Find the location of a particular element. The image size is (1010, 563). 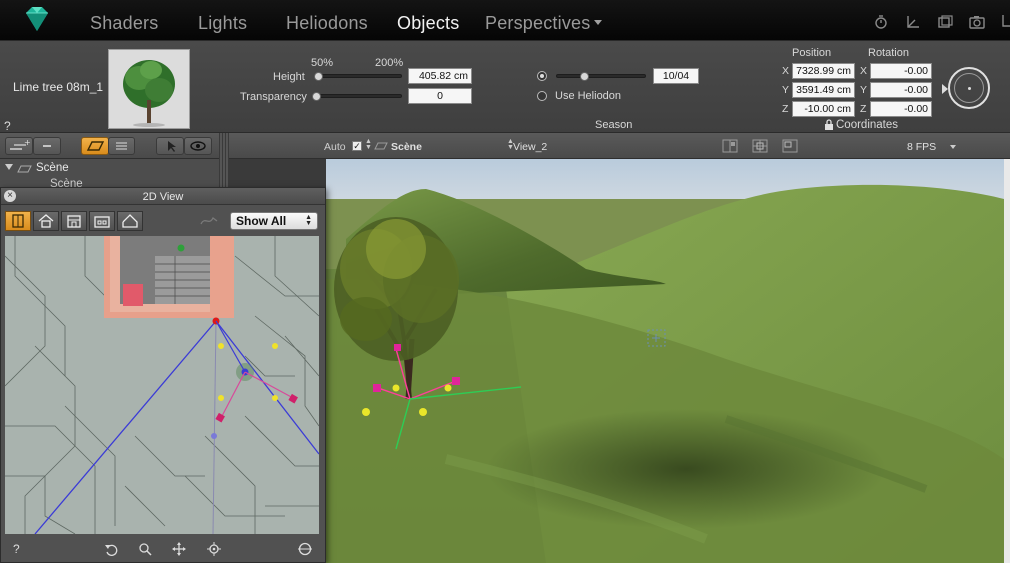

house-icon is located at coordinates (46, 221).